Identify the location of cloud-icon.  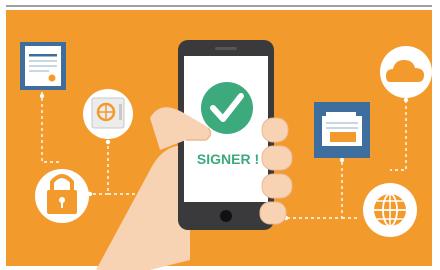
(406, 72).